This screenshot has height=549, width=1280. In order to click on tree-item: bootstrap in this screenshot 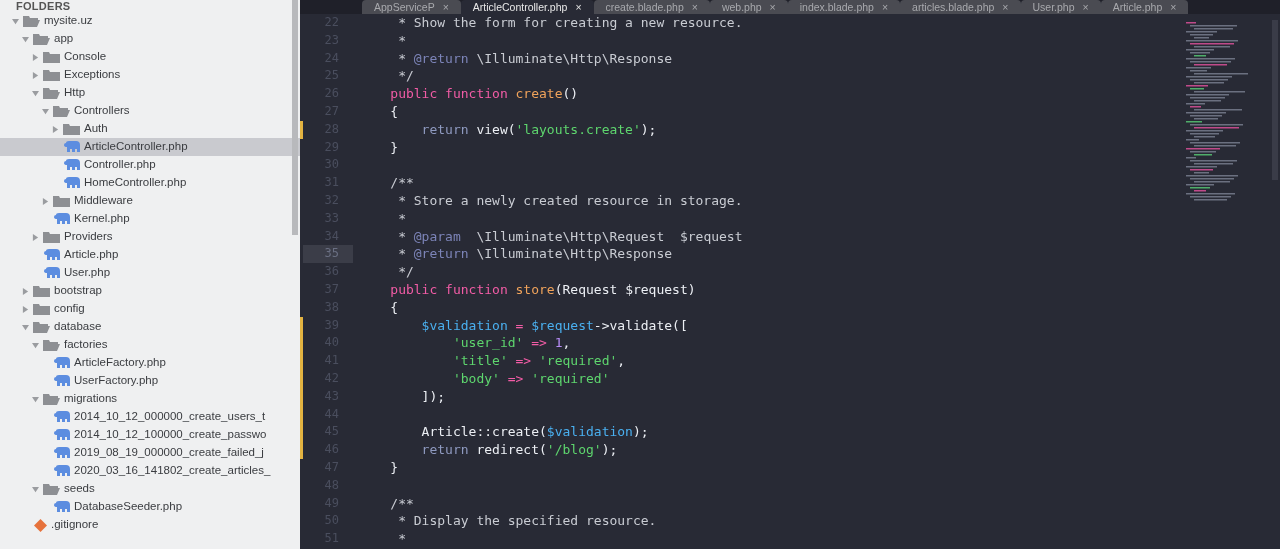, I will do `click(150, 291)`.